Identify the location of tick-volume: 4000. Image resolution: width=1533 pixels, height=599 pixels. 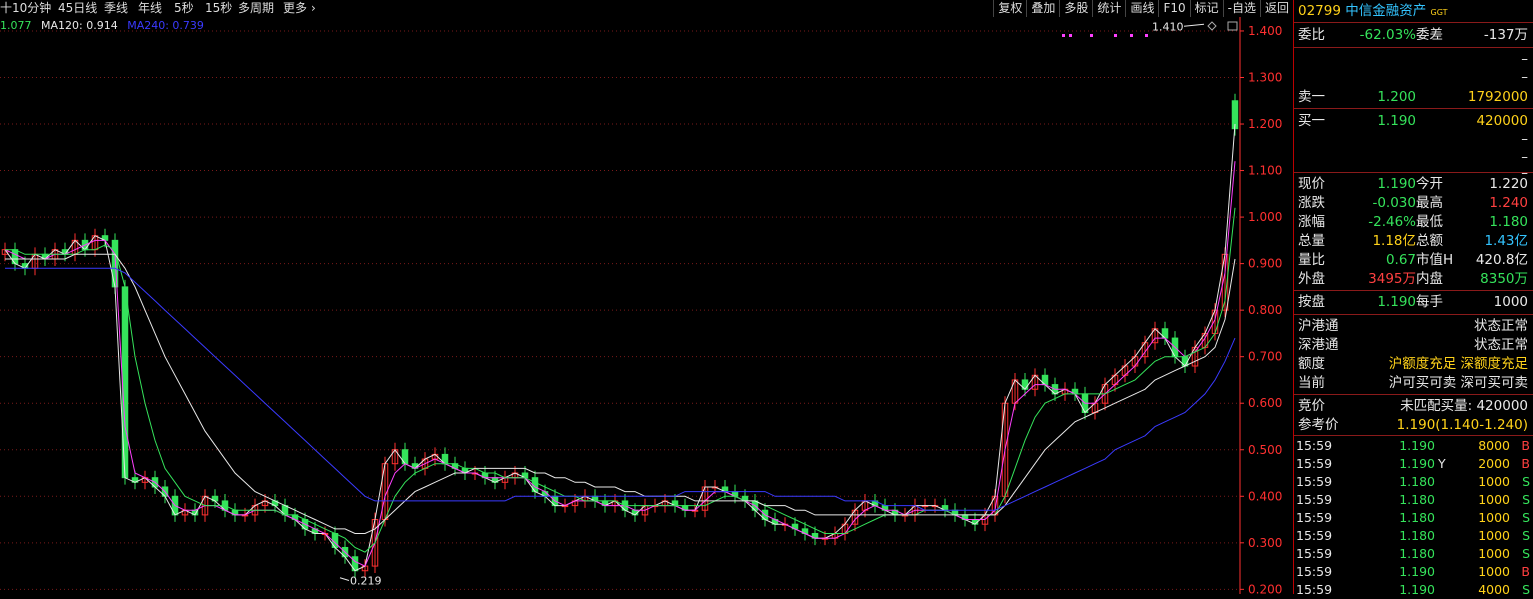
(1494, 589).